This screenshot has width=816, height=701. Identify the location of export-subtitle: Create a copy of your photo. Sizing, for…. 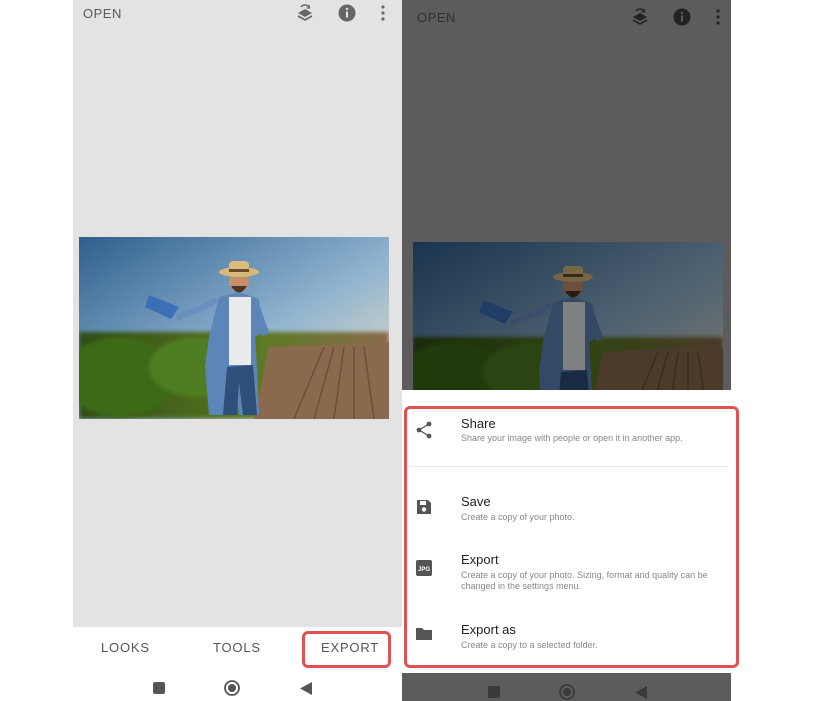
(584, 580).